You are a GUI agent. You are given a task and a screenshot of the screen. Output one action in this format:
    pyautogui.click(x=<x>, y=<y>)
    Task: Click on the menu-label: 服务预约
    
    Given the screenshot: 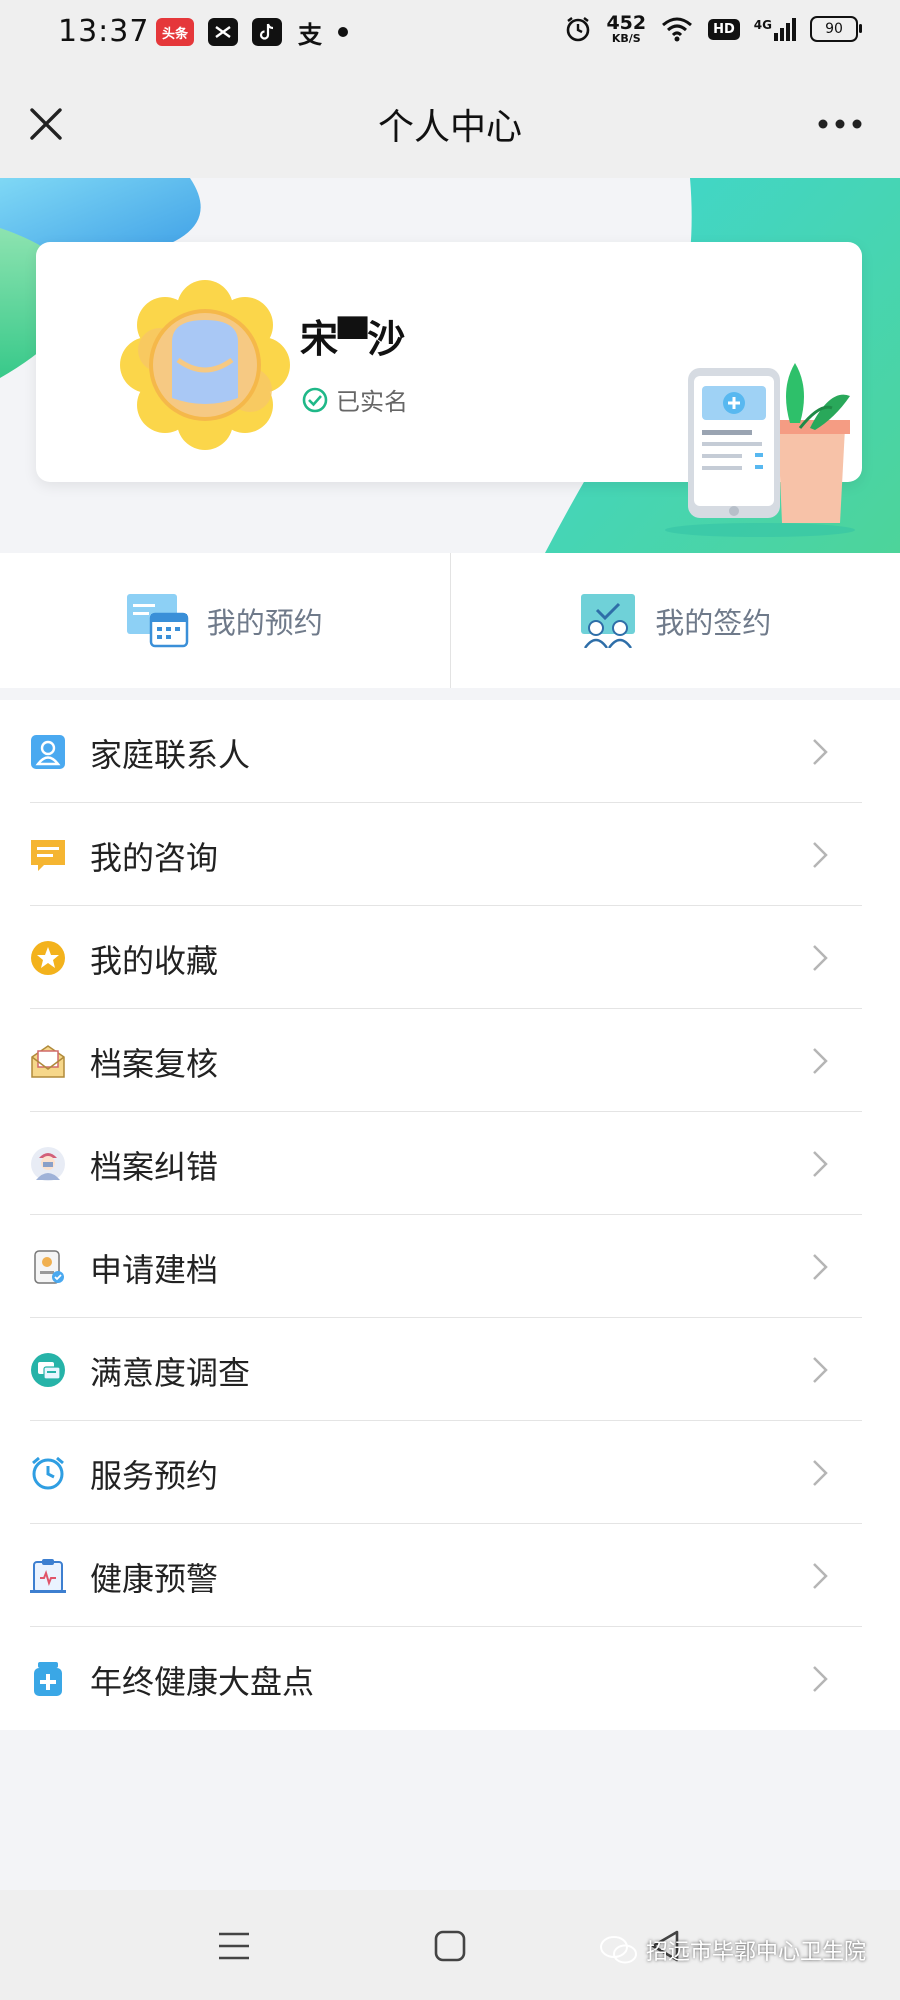 What is the action you would take?
    pyautogui.click(x=154, y=1476)
    